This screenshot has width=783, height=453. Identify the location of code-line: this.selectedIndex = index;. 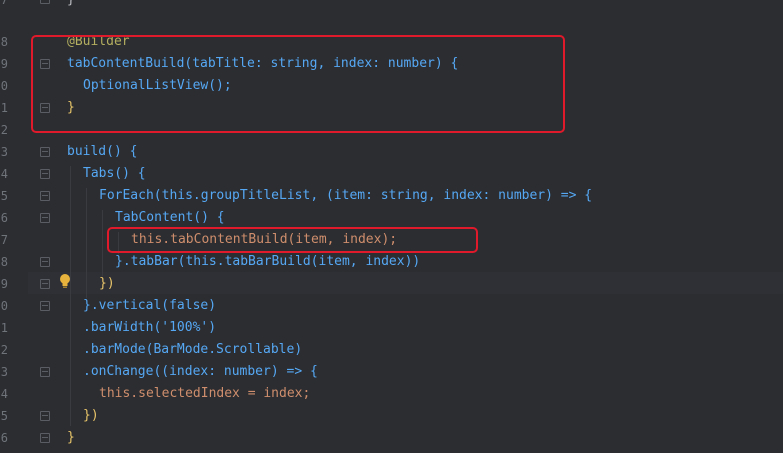
(204, 394).